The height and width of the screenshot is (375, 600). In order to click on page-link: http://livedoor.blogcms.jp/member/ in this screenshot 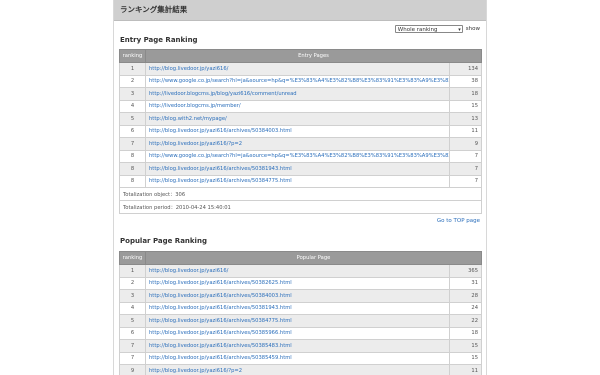, I will do `click(297, 106)`.